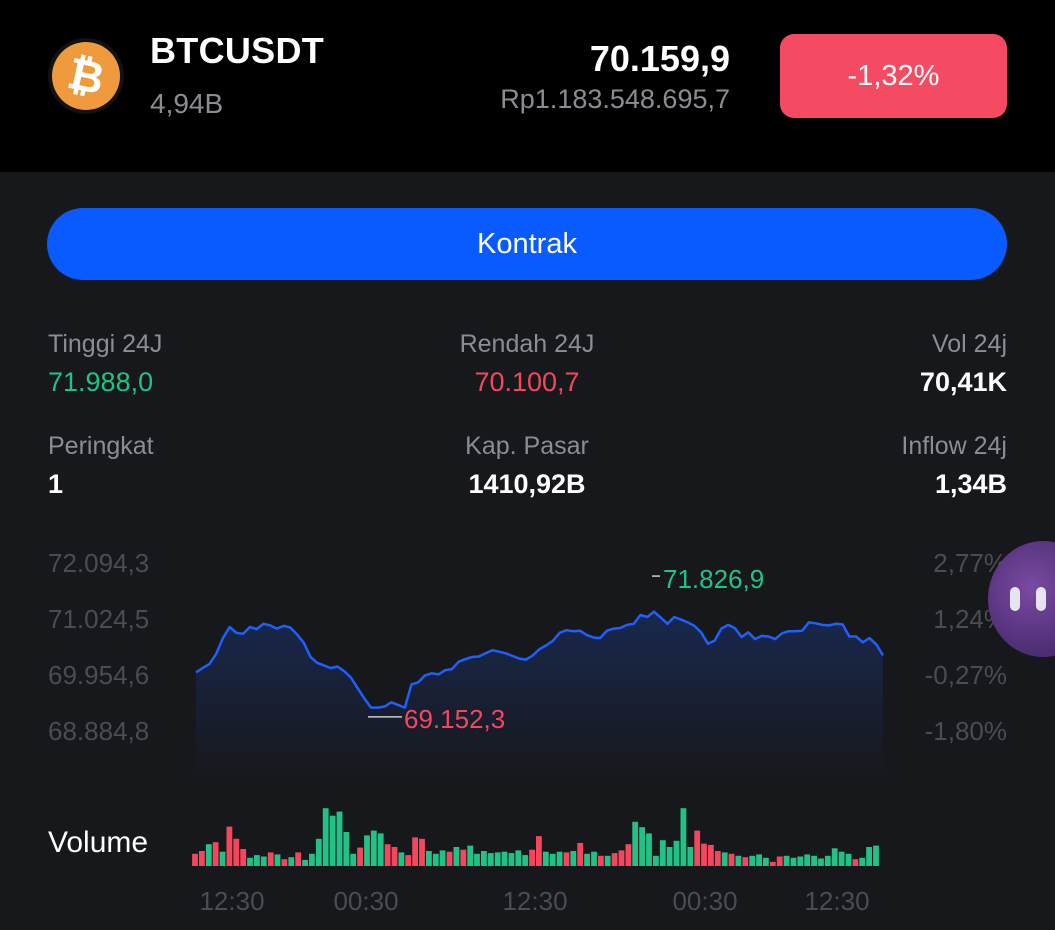 Image resolution: width=1055 pixels, height=930 pixels. I want to click on stat-inflow: Inflow 24j 1,34B, so click(954, 466).